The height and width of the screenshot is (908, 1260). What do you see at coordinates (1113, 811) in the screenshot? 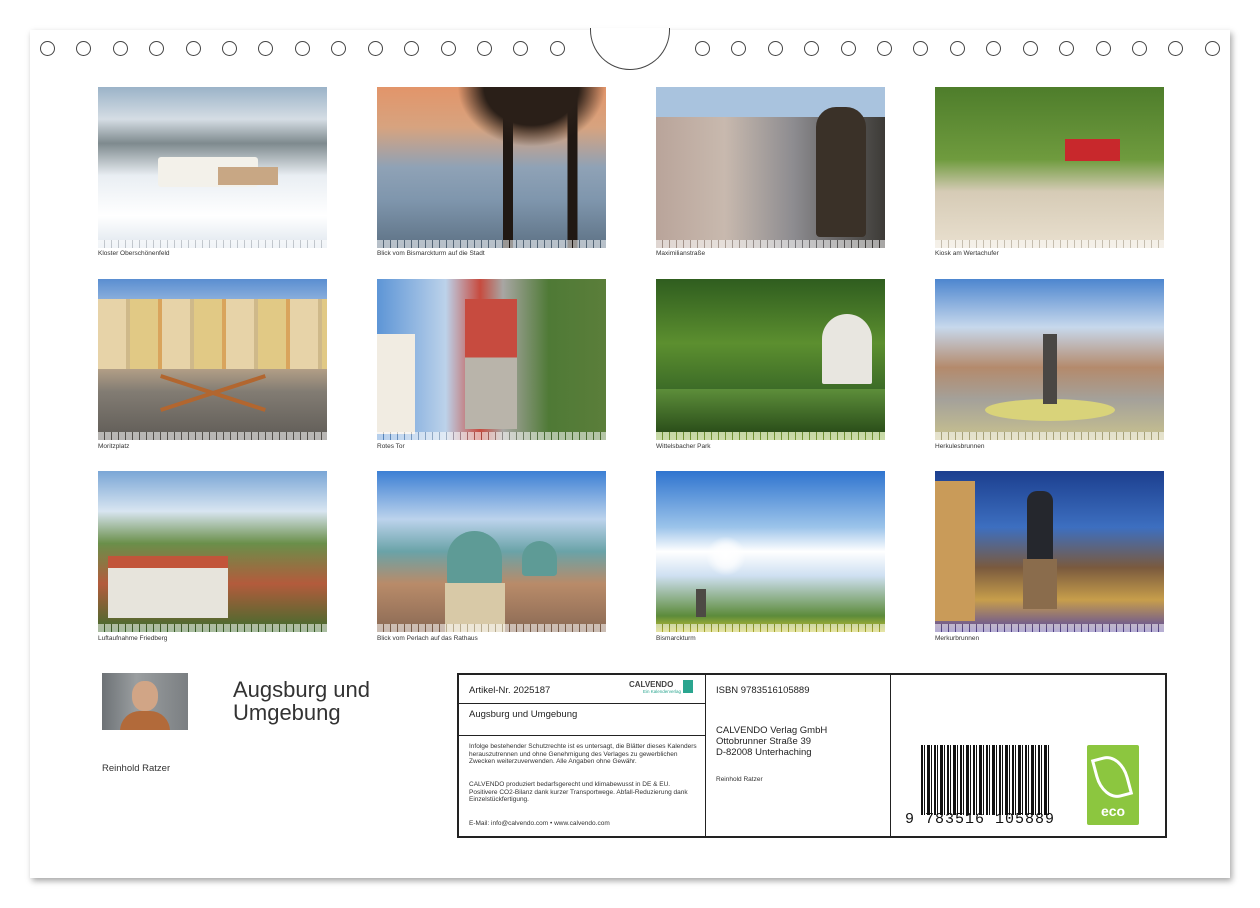
I see `eco-label: eco` at bounding box center [1113, 811].